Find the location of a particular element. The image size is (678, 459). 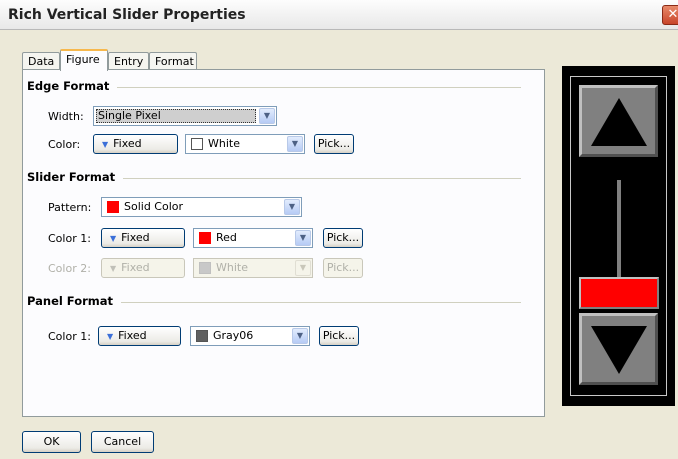

slider-color1-select: Red ▼ is located at coordinates (253, 238).